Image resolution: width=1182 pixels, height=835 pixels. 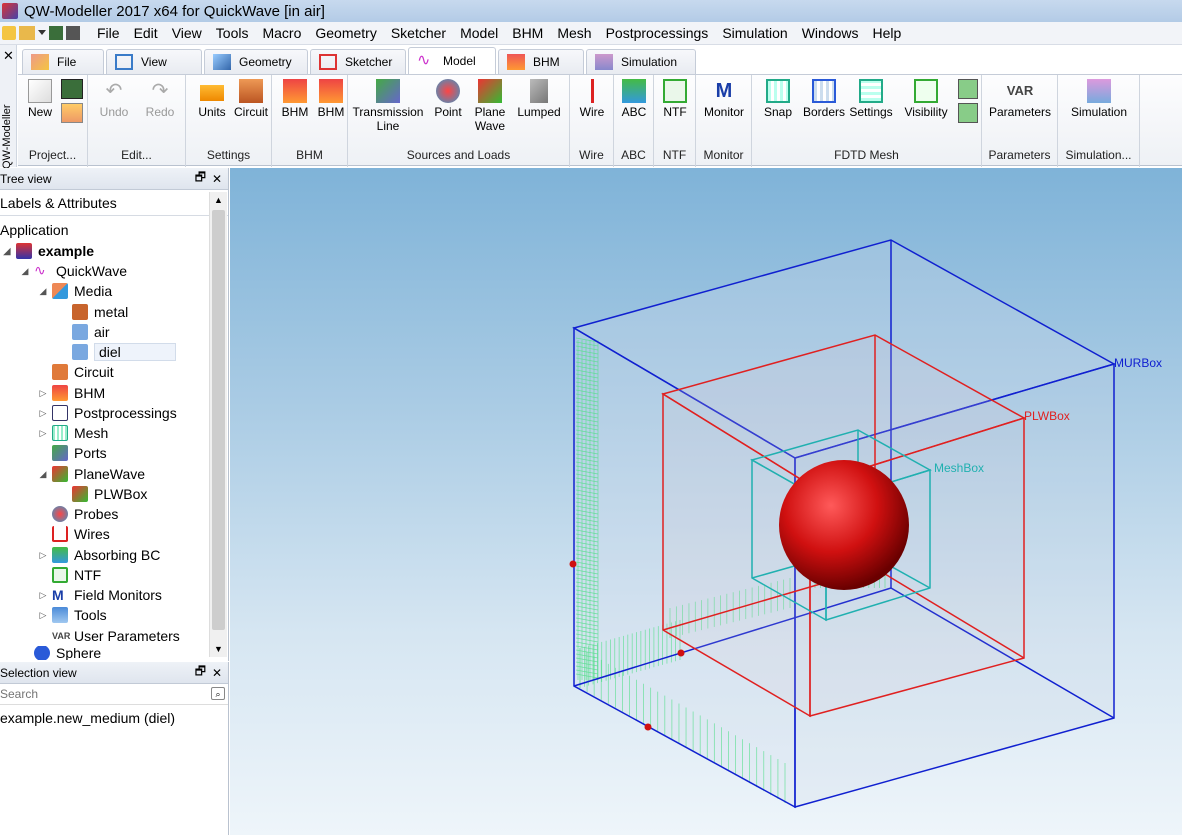 I want to click on tree-scrollbar: ▲ ▼, so click(x=218, y=424).